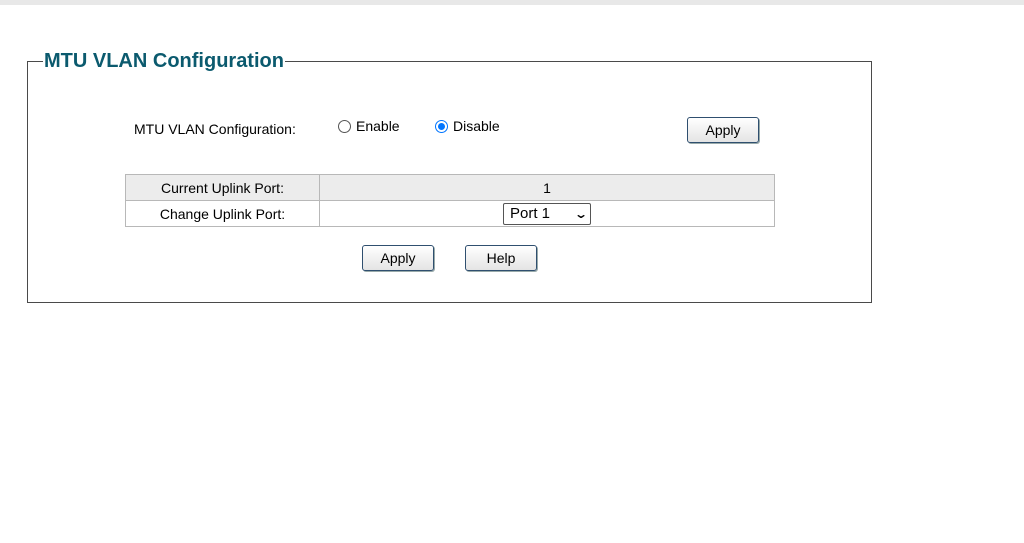  Describe the element at coordinates (530, 213) in the screenshot. I see `uplink-port-selected-value: Port 1` at that location.